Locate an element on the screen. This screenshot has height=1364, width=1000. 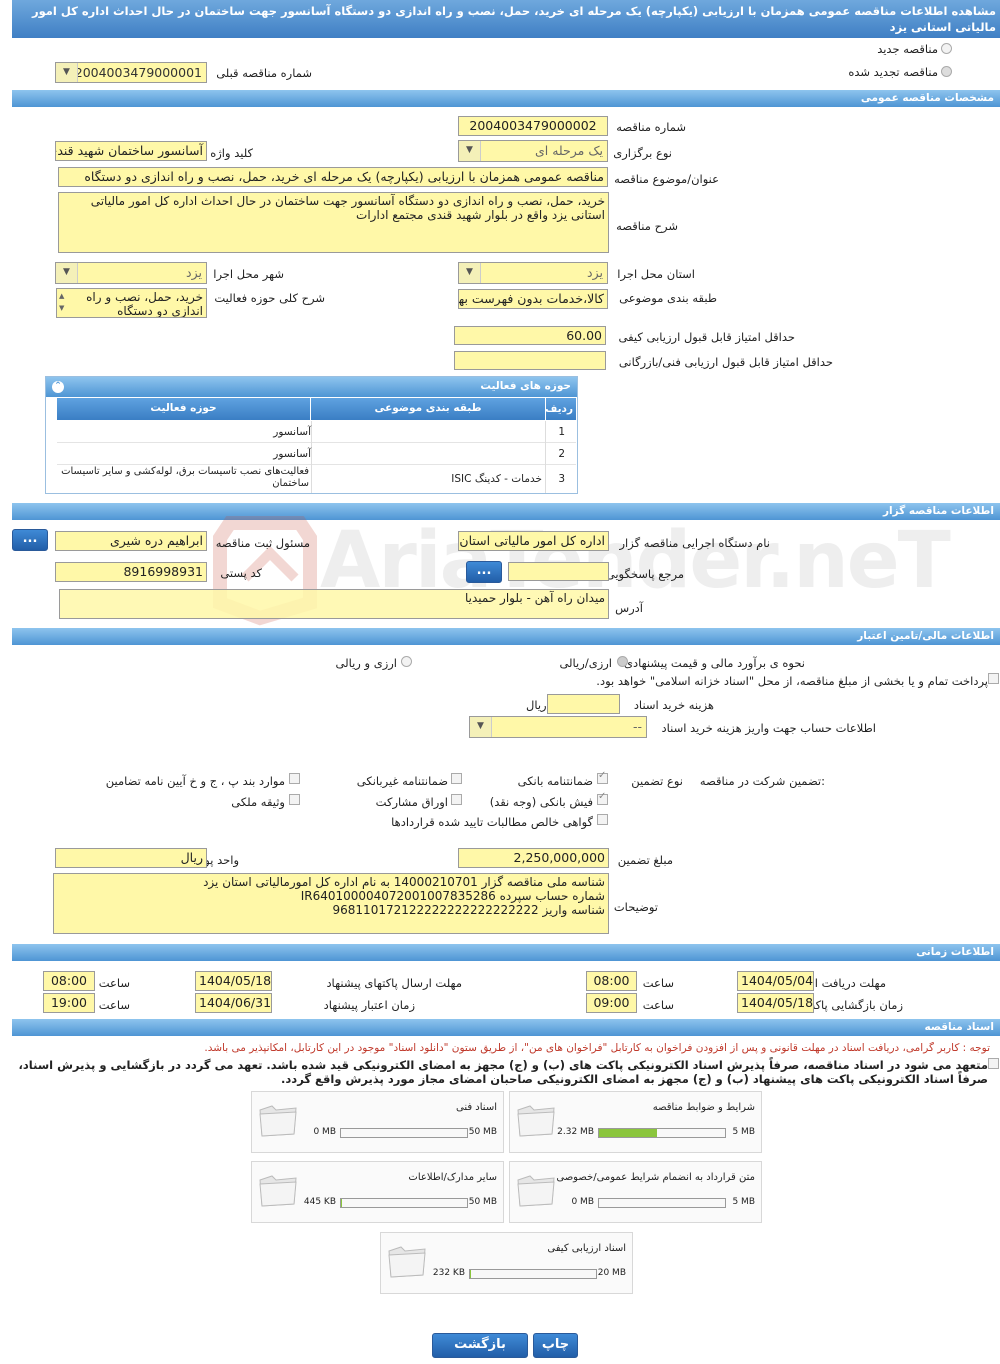
fx-radio is located at coordinates (406, 661).